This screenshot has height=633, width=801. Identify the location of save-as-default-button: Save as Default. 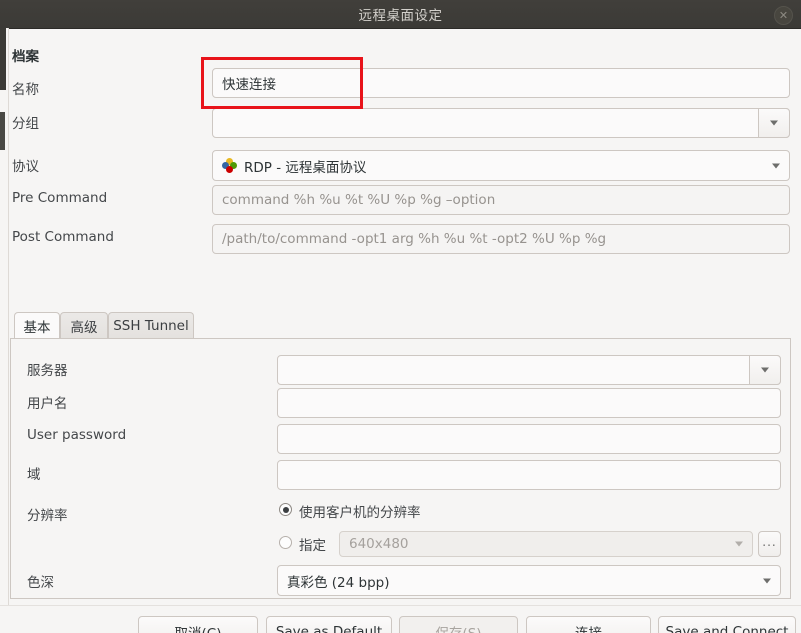
(329, 624).